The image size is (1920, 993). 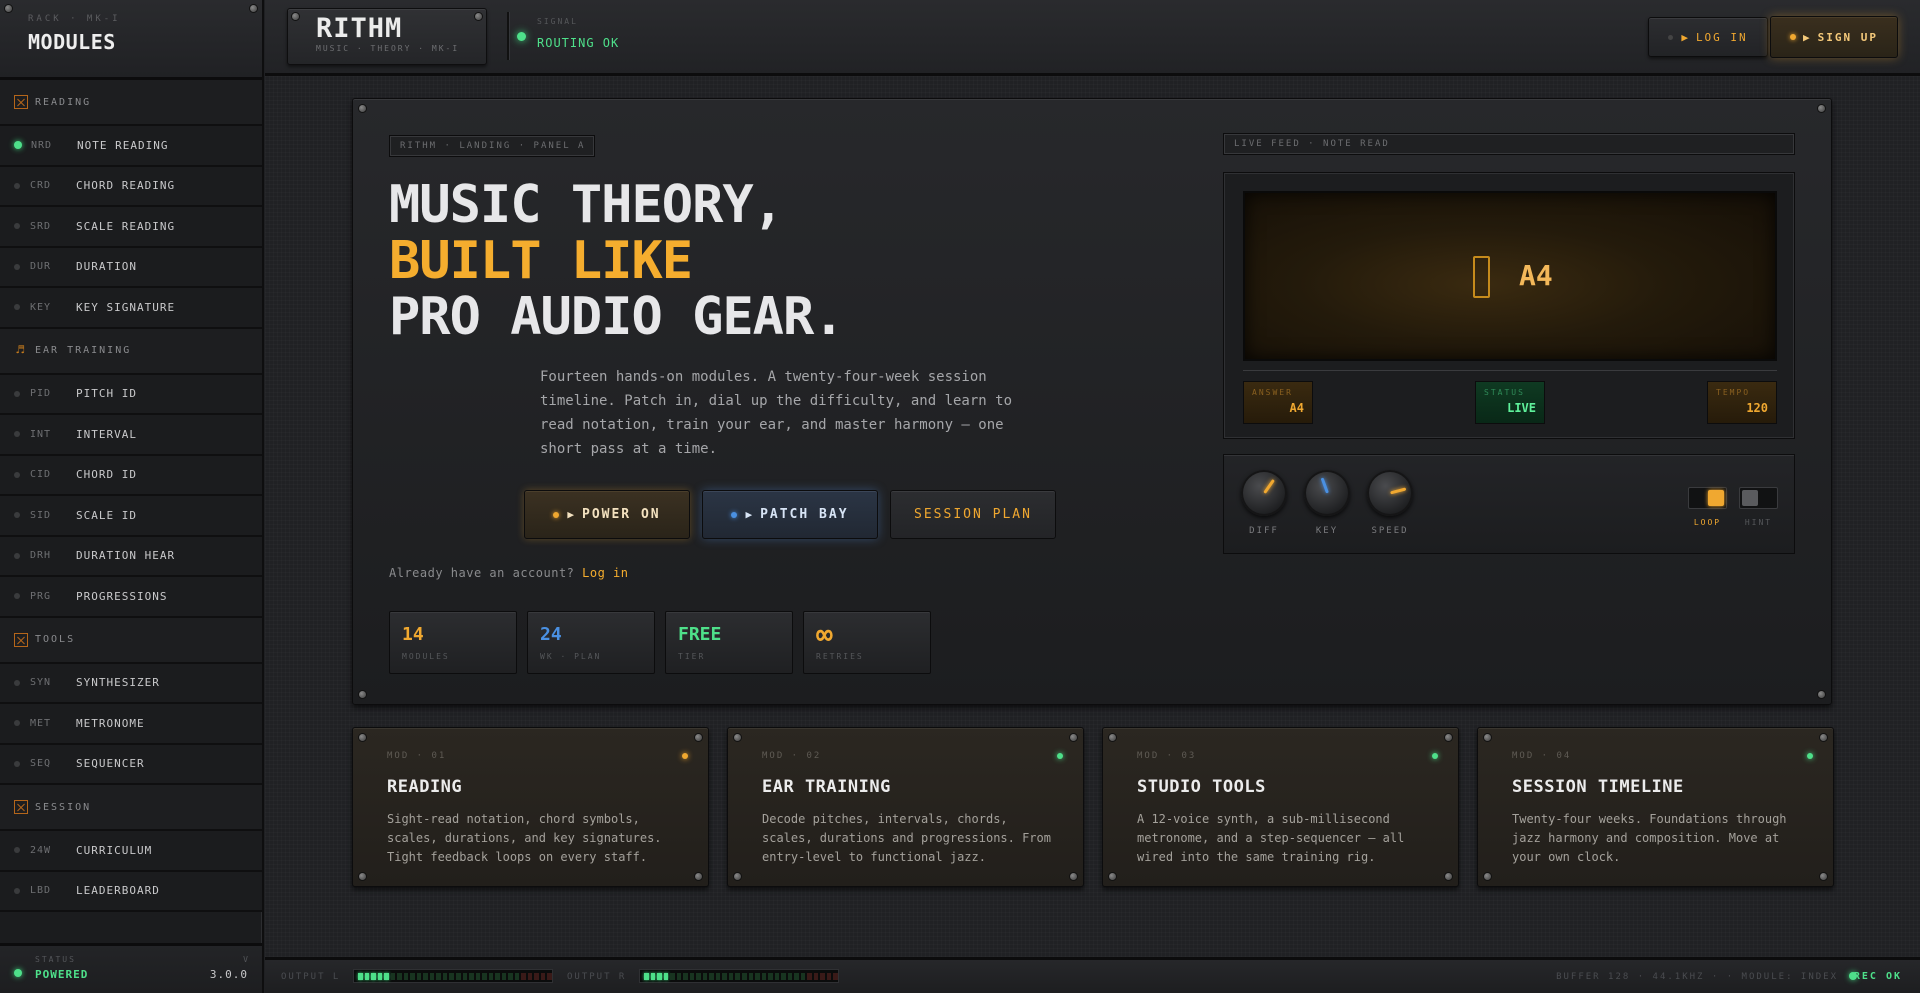 What do you see at coordinates (131, 724) in the screenshot?
I see `sidebar-item-metronome: MET METRONOME` at bounding box center [131, 724].